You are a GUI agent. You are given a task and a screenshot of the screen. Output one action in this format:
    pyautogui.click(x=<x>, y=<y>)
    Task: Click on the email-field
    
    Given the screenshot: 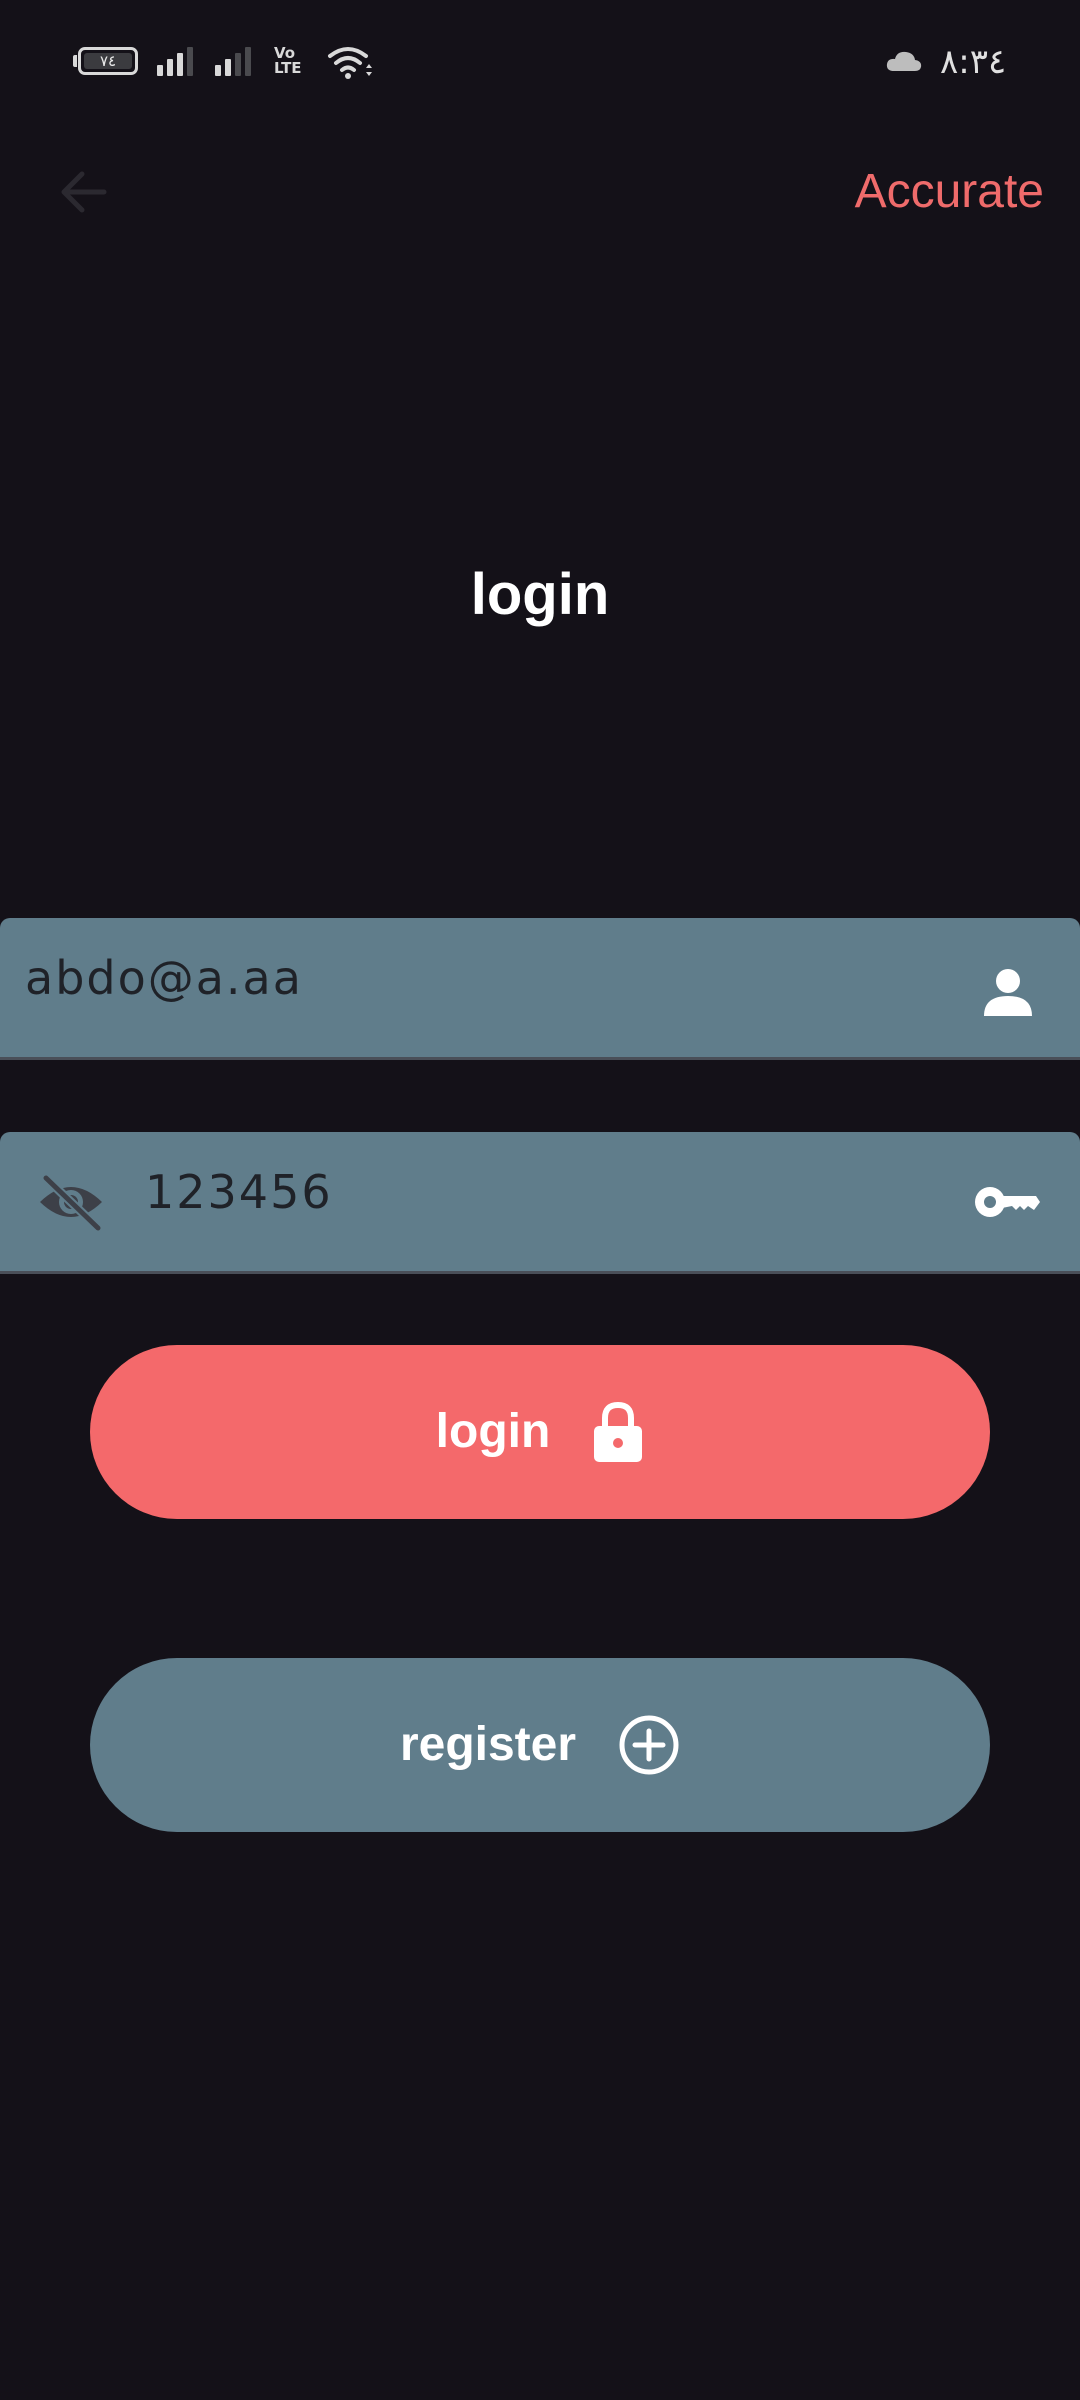 What is the action you would take?
    pyautogui.click(x=540, y=989)
    